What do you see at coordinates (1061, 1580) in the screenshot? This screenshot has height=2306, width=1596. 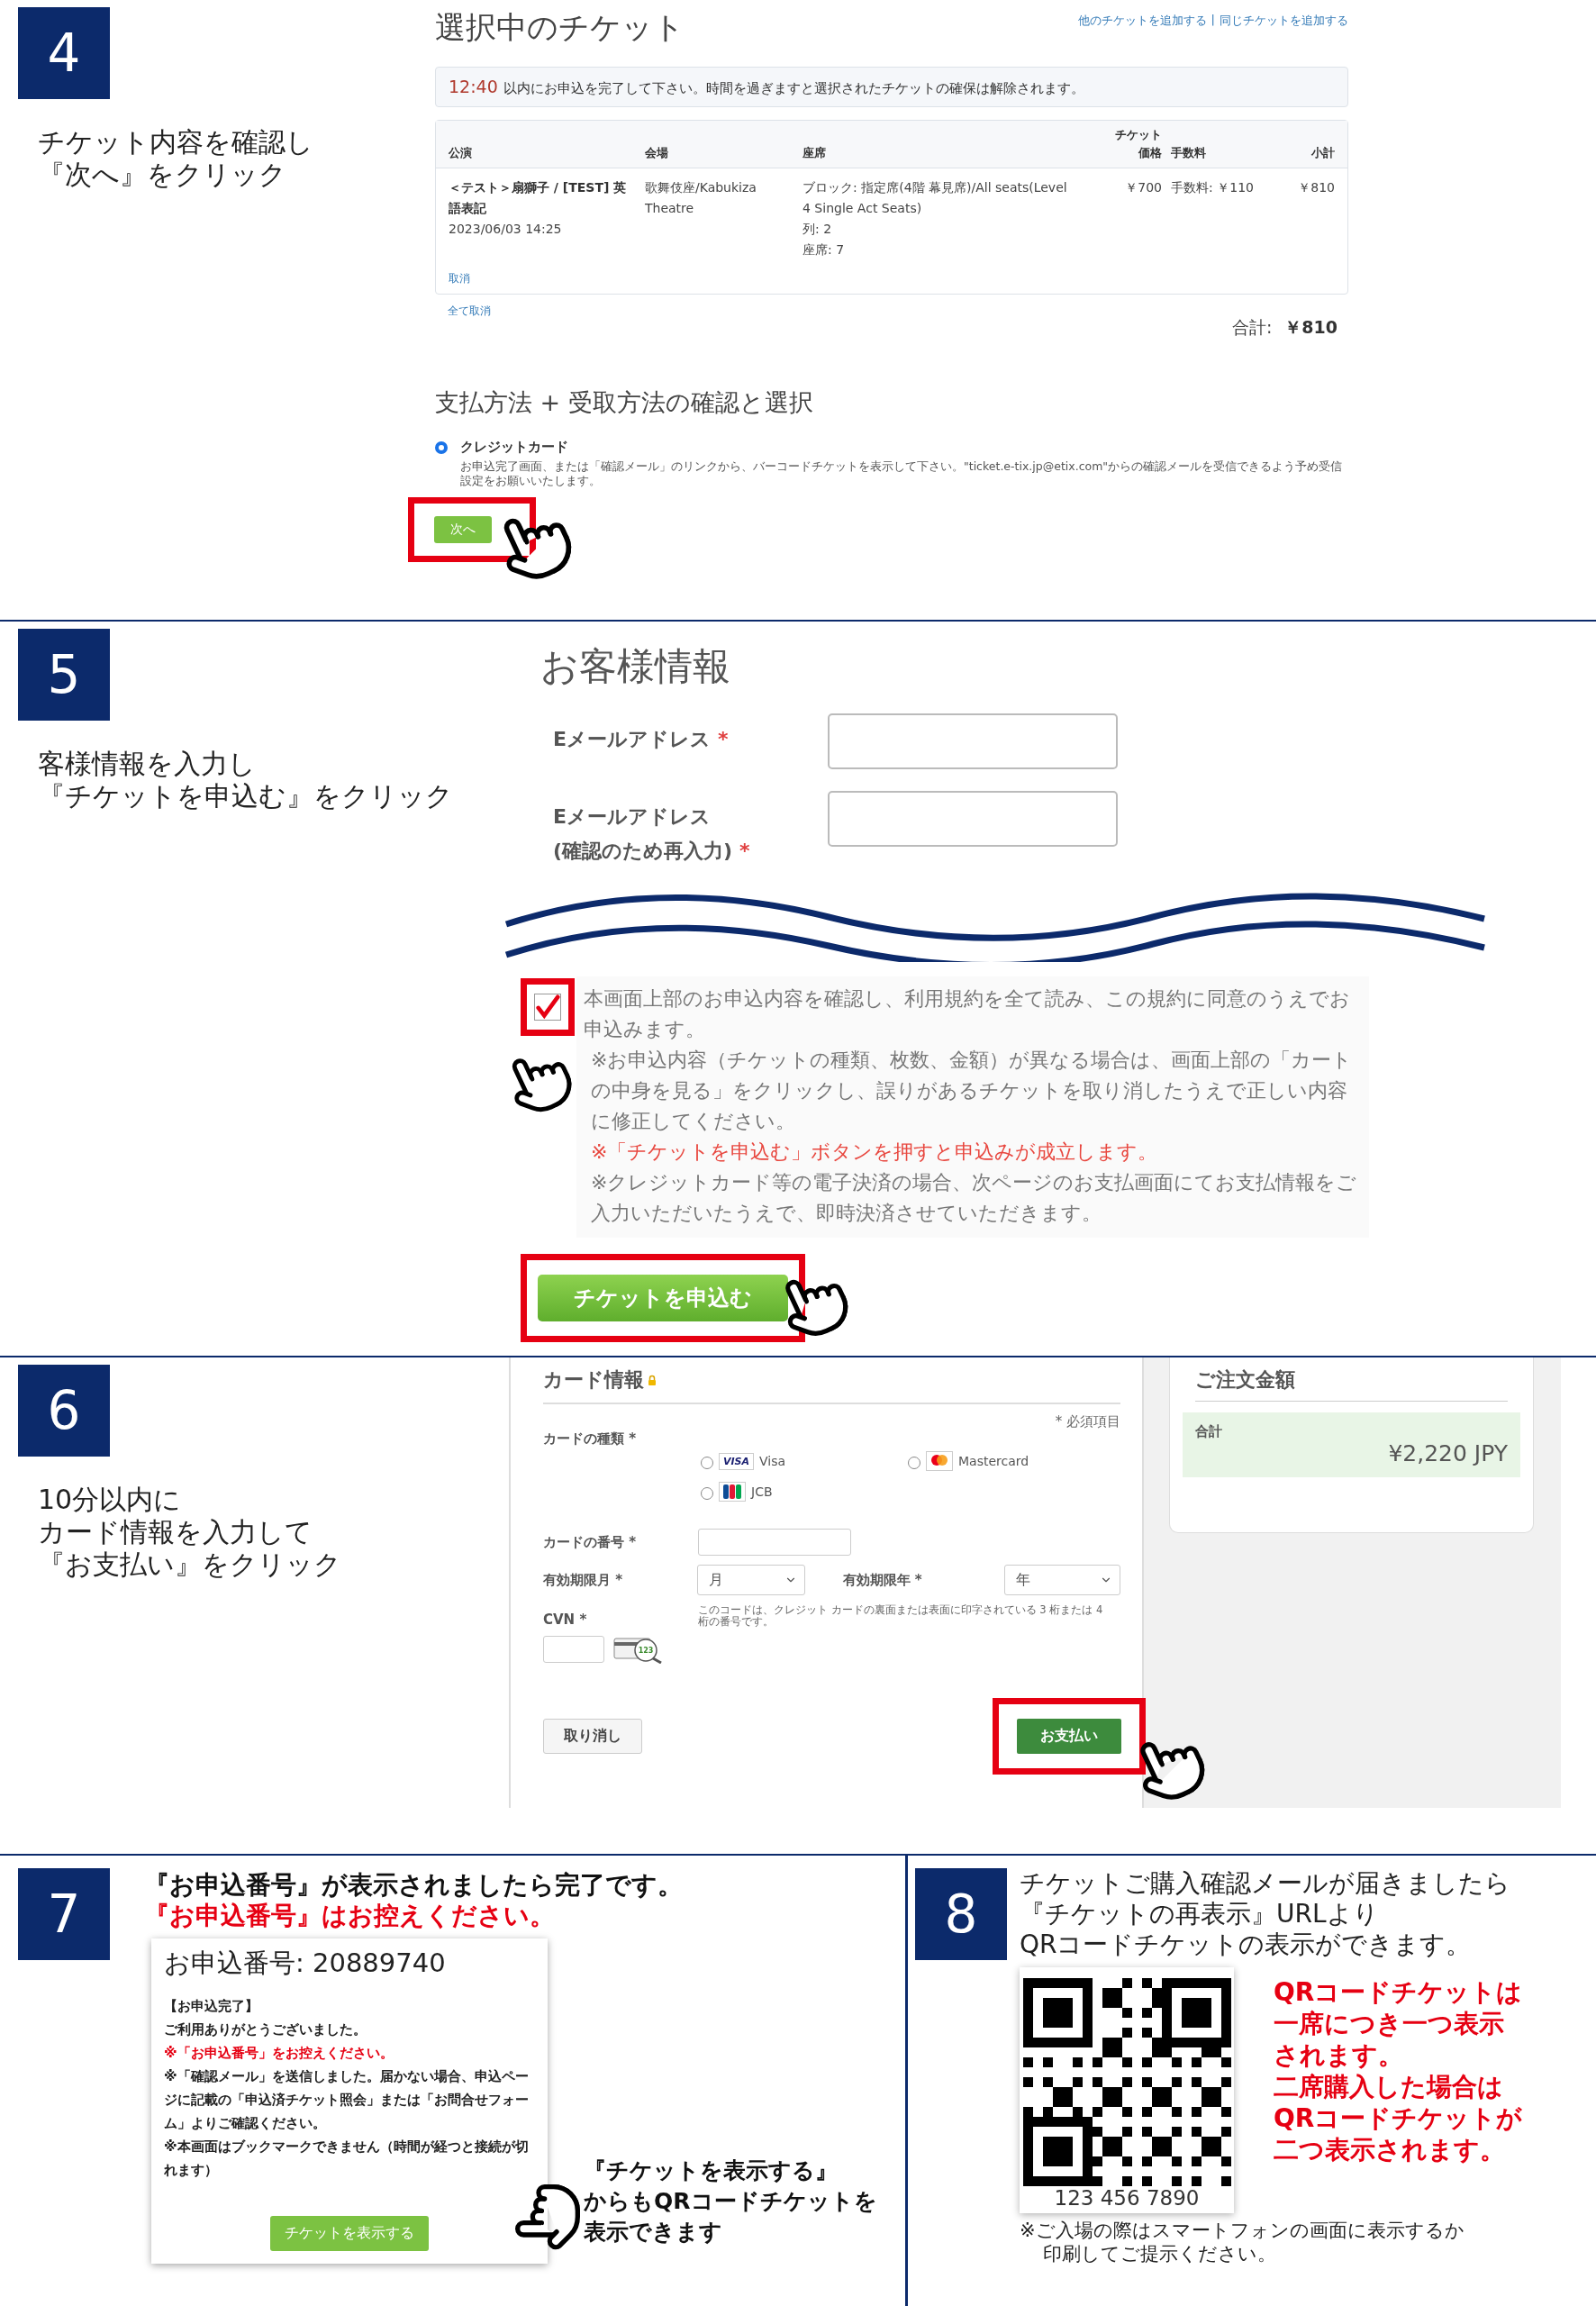 I see `year-select: 年` at bounding box center [1061, 1580].